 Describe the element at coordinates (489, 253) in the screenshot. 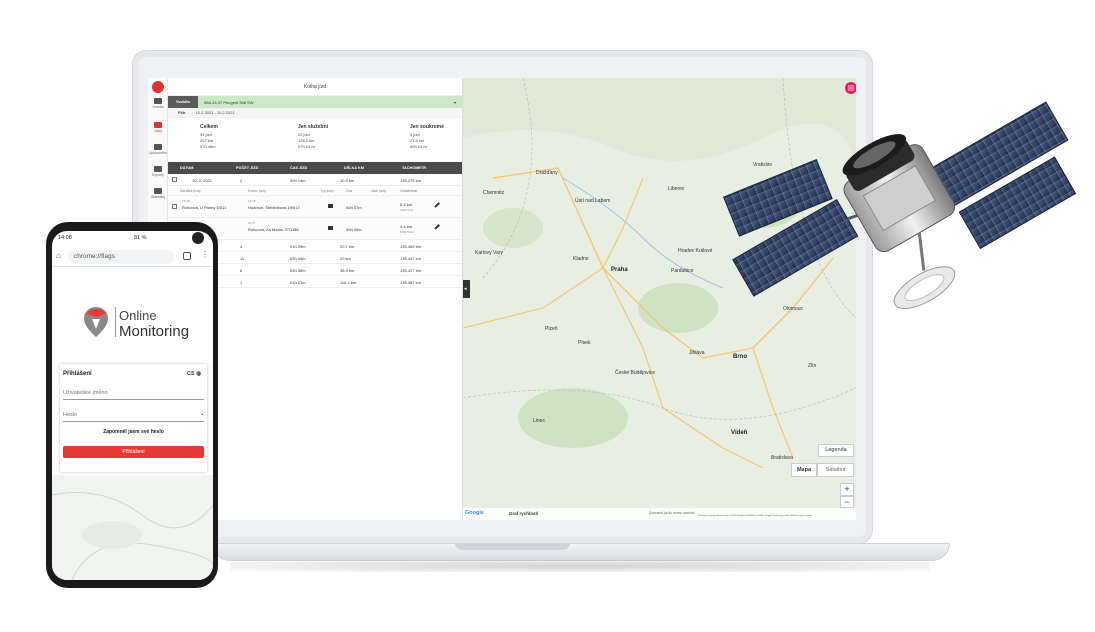

I see `map-label-city: Karlovy Vary` at that location.